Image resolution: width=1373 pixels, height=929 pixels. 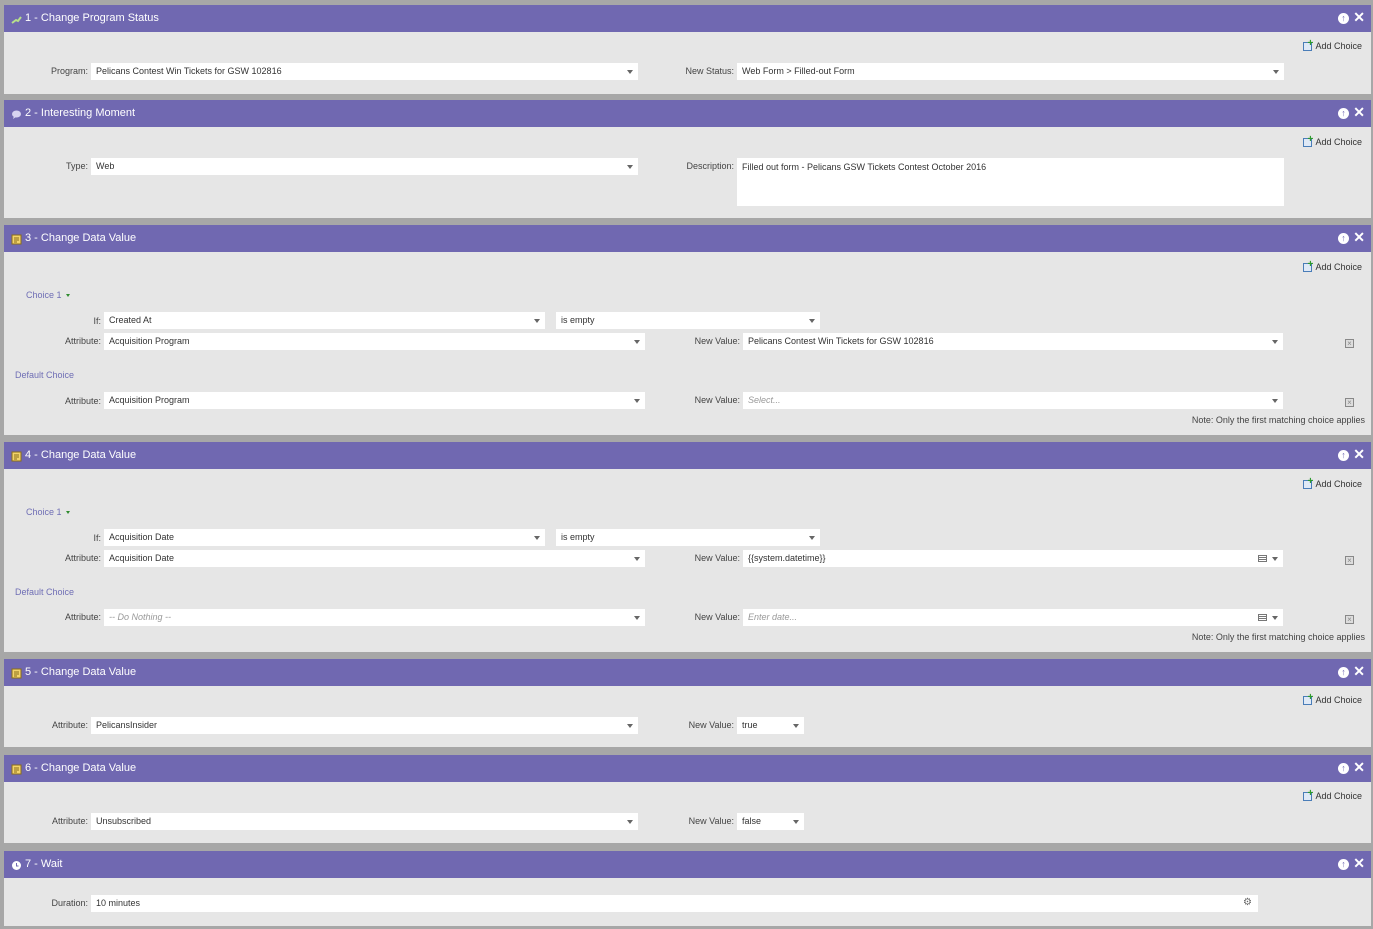 What do you see at coordinates (364, 821) in the screenshot?
I see `attribute-select: Unsubscribed` at bounding box center [364, 821].